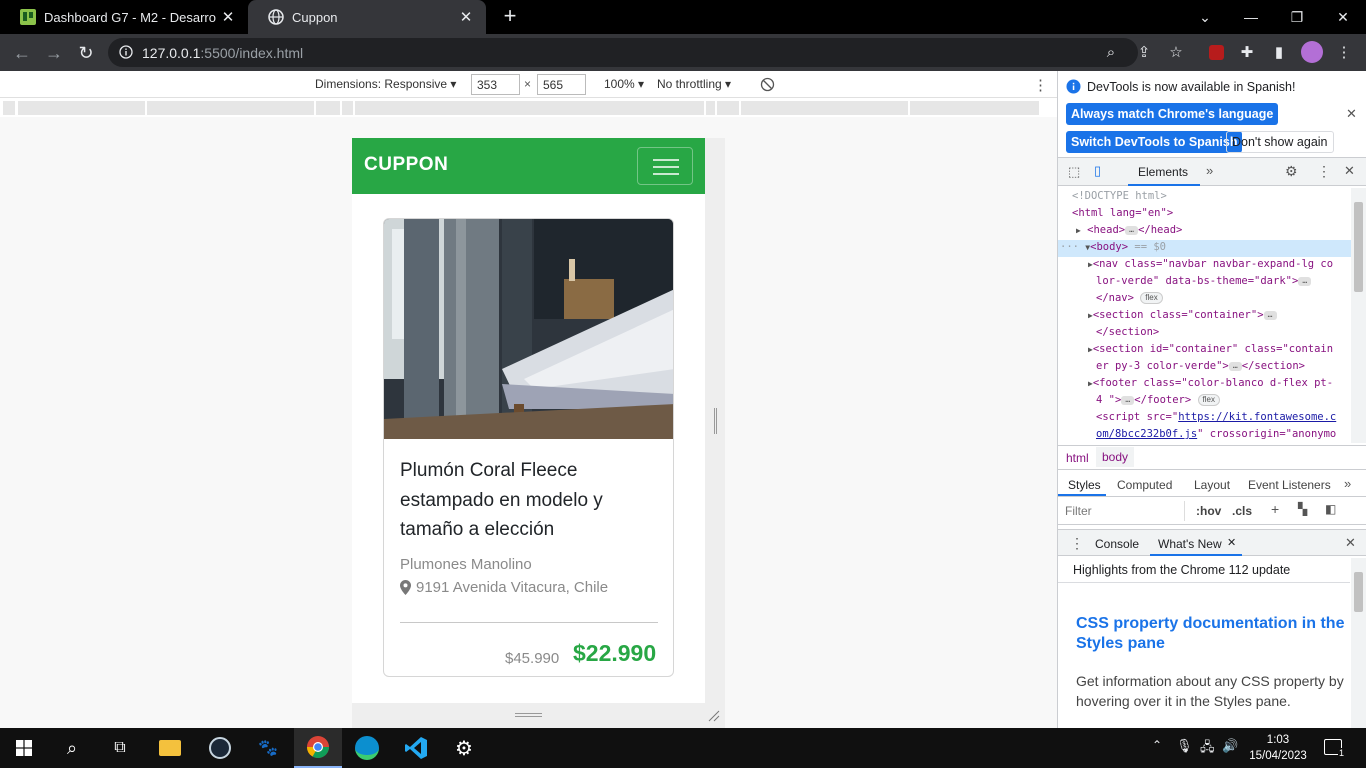 The height and width of the screenshot is (768, 1366). What do you see at coordinates (1097, 171) in the screenshot?
I see `device-toggle-icon: ▯` at bounding box center [1097, 171].